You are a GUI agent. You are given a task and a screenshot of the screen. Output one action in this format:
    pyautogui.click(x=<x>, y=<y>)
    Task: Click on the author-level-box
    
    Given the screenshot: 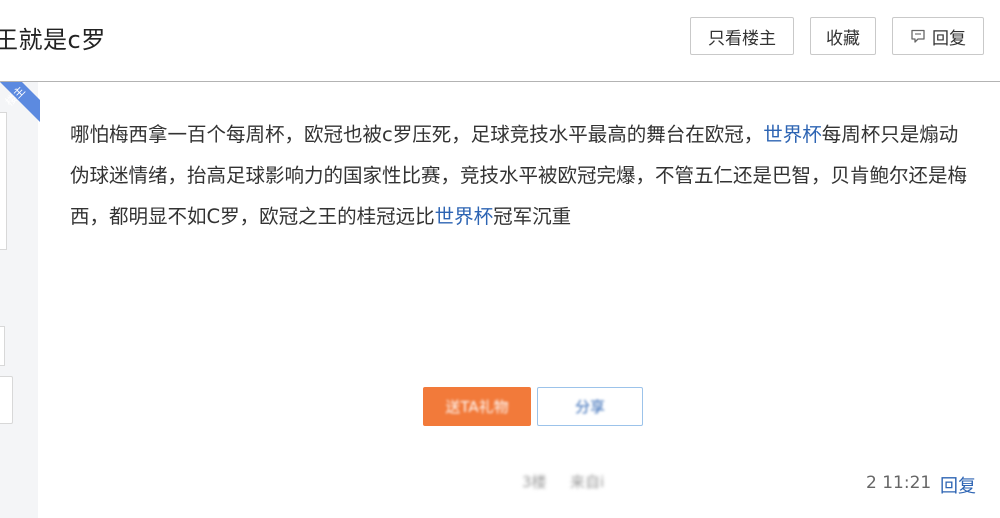 What is the action you would take?
    pyautogui.click(x=2, y=346)
    